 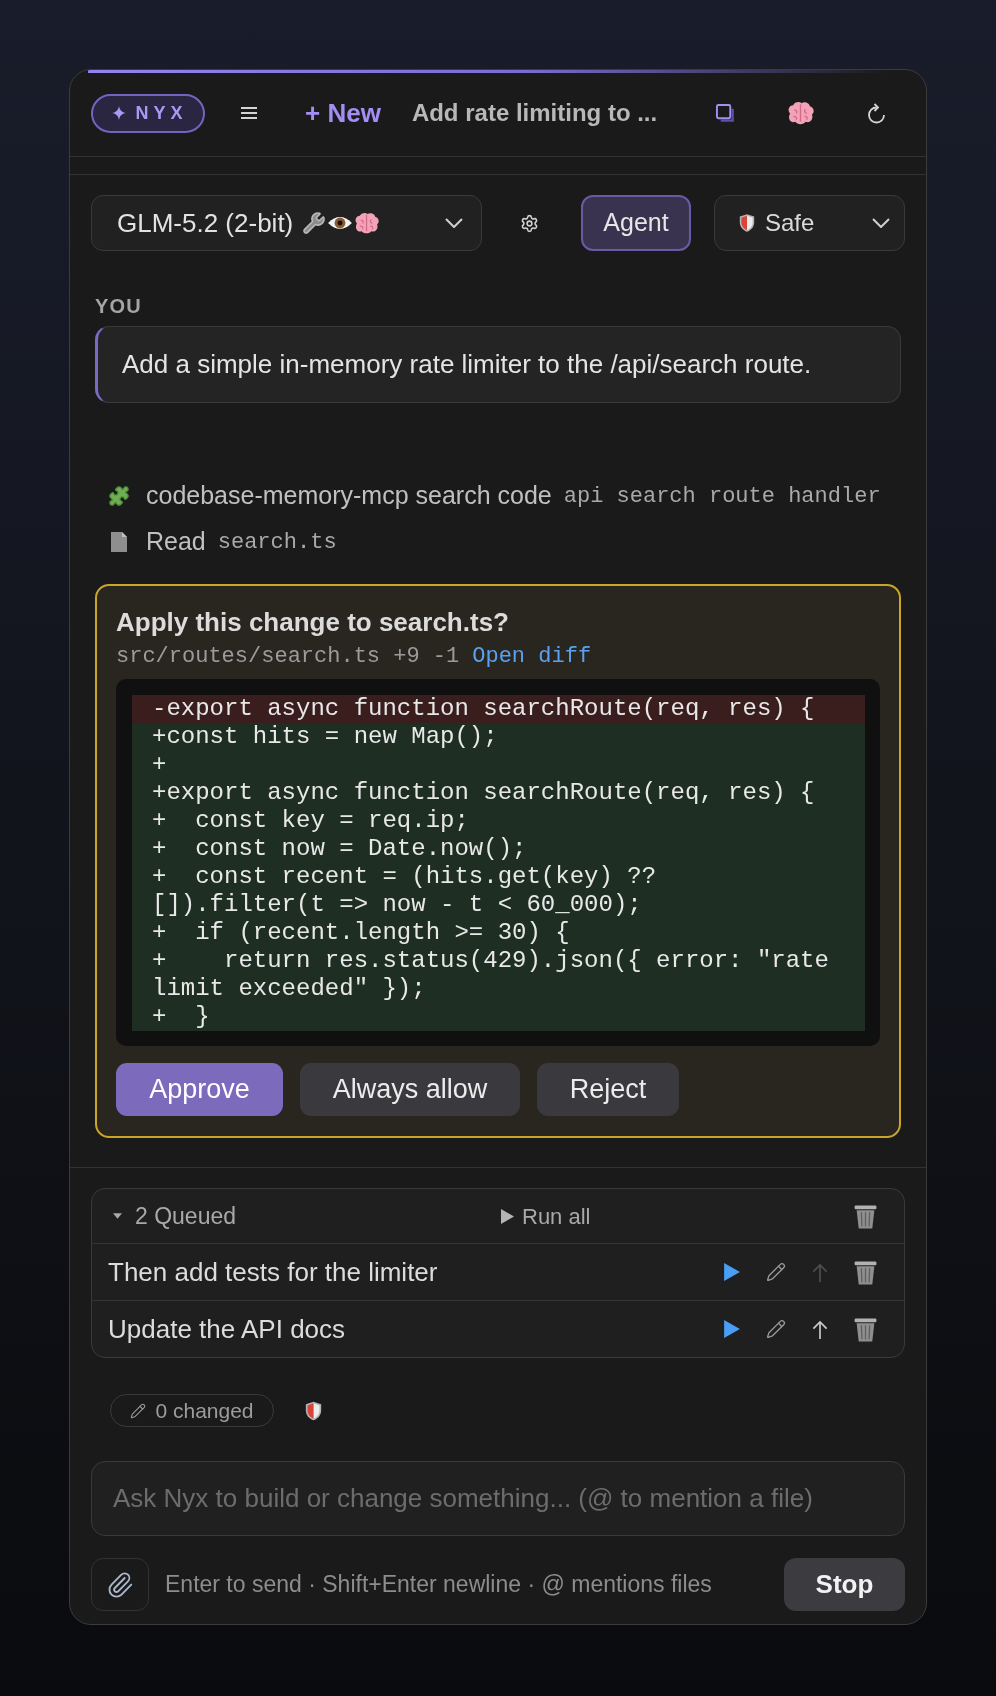 I want to click on new-chat-button: + New, so click(x=343, y=113).